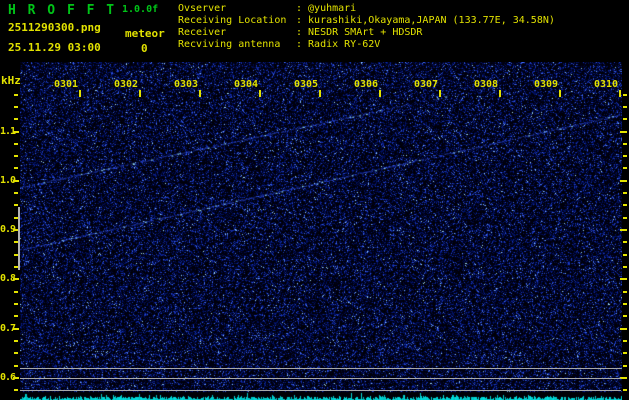  I want to click on time-axis-label: 0302, so click(126, 84).